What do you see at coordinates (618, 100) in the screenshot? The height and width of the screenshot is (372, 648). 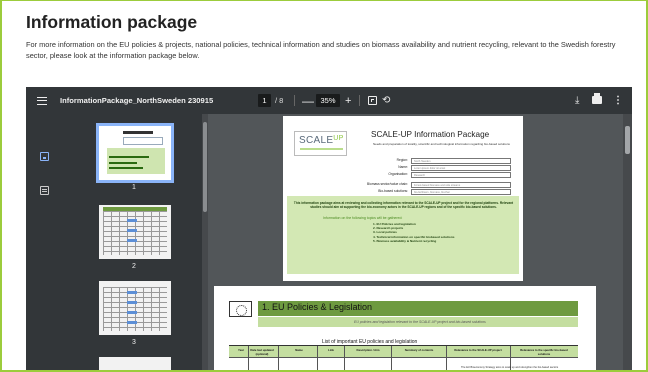 I see `more-vertical-icon: ⋮` at bounding box center [618, 100].